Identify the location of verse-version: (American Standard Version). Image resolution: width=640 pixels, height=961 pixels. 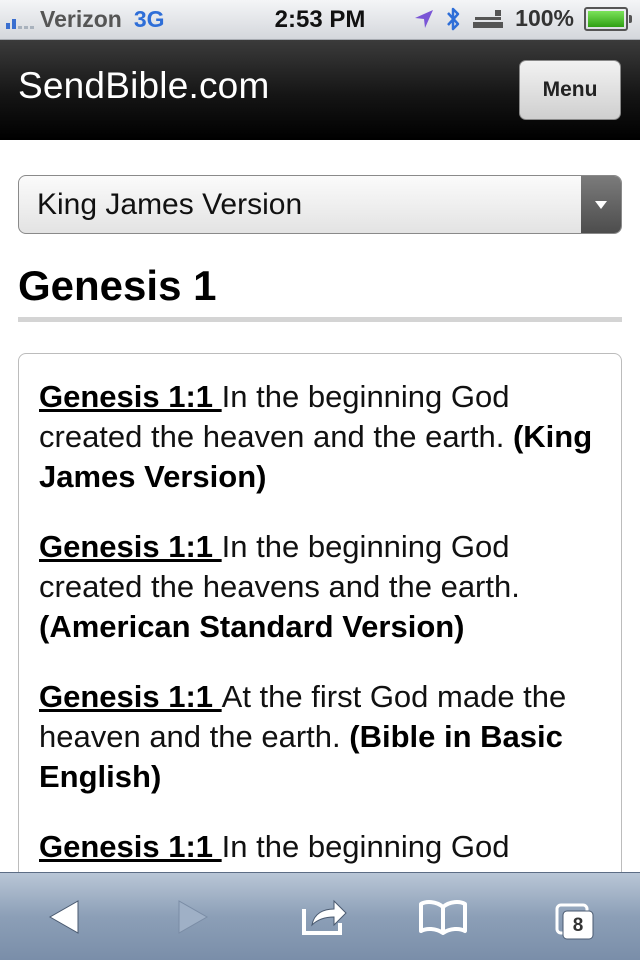
(252, 626).